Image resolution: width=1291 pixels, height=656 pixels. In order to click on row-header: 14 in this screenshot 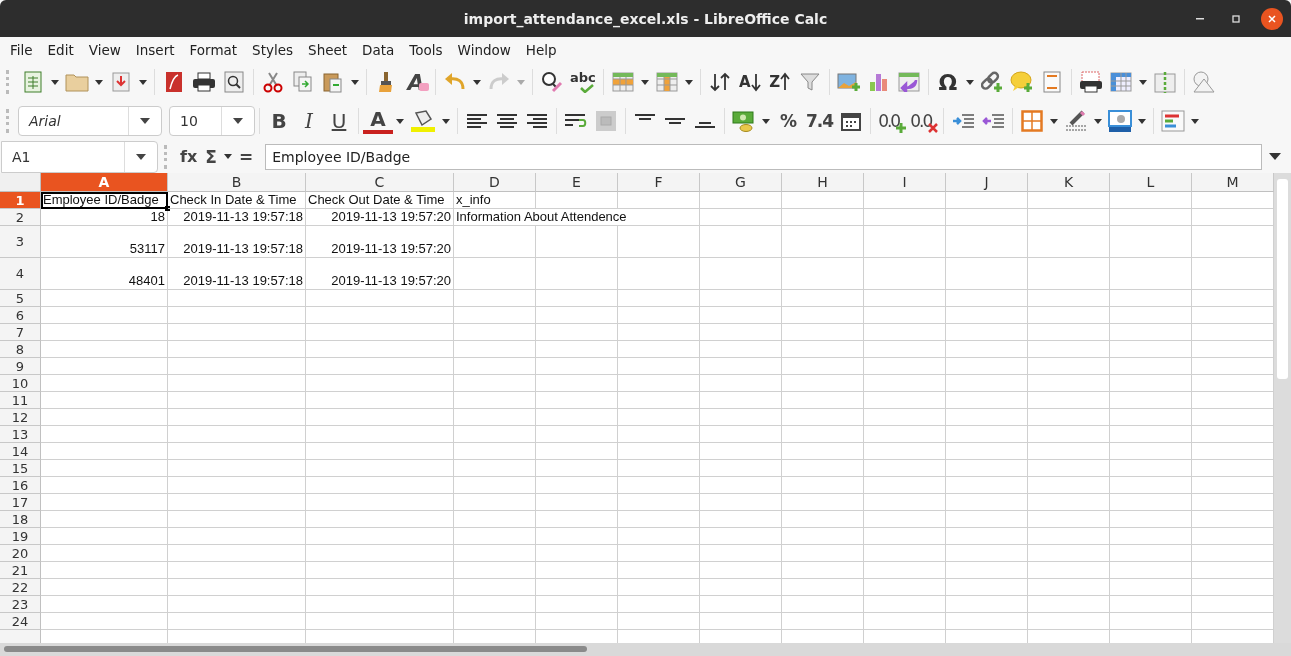, I will do `click(20, 451)`.